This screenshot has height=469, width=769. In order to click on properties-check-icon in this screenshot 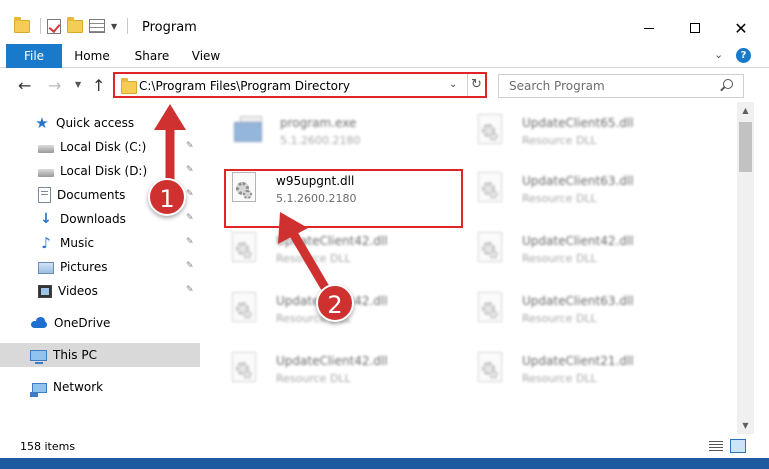, I will do `click(54, 26)`.